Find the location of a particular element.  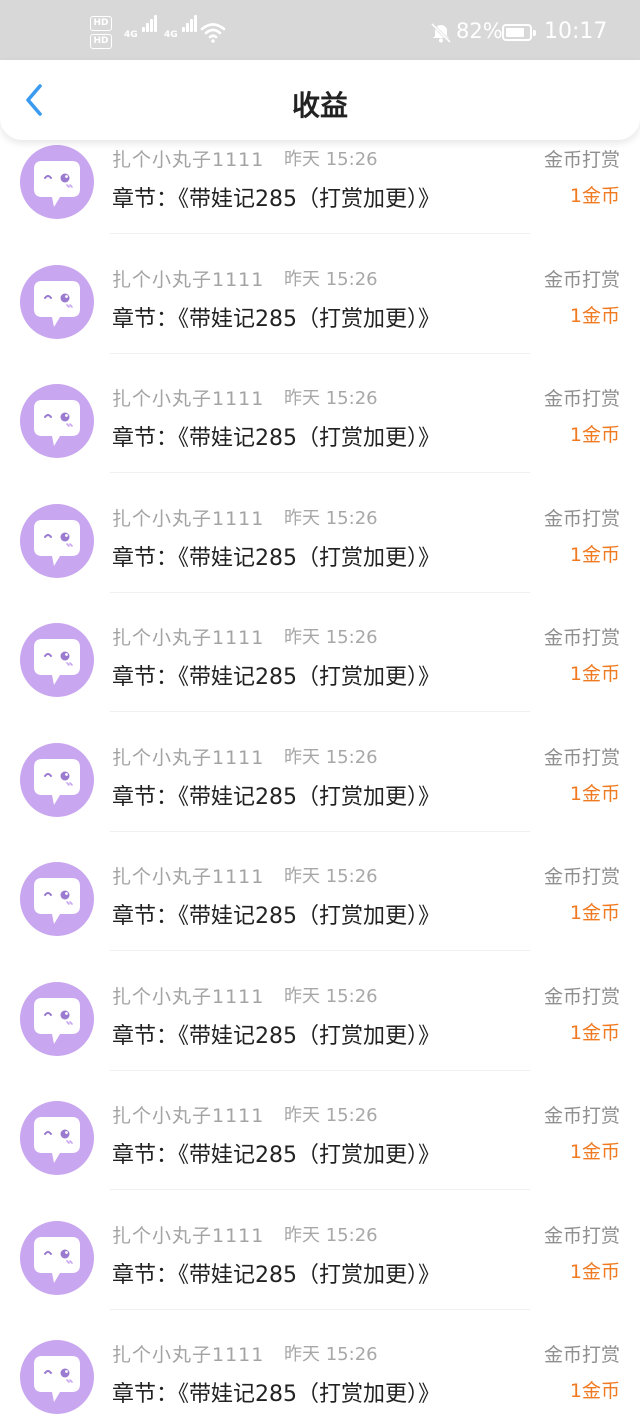

wifi-icon is located at coordinates (213, 33).